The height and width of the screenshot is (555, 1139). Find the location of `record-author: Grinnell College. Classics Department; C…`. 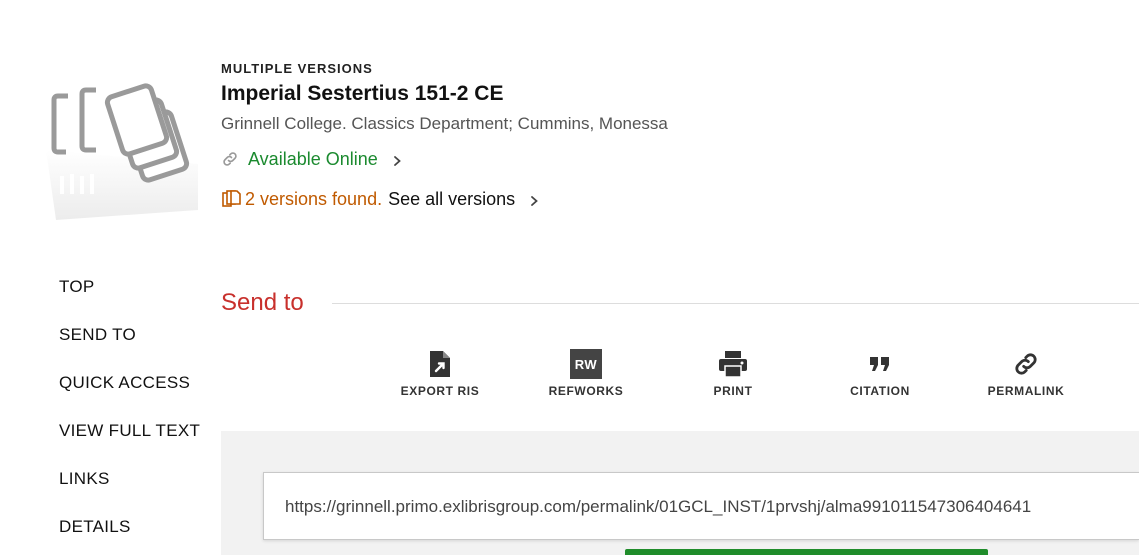

record-author: Grinnell College. Classics Department; C… is located at coordinates (444, 123).